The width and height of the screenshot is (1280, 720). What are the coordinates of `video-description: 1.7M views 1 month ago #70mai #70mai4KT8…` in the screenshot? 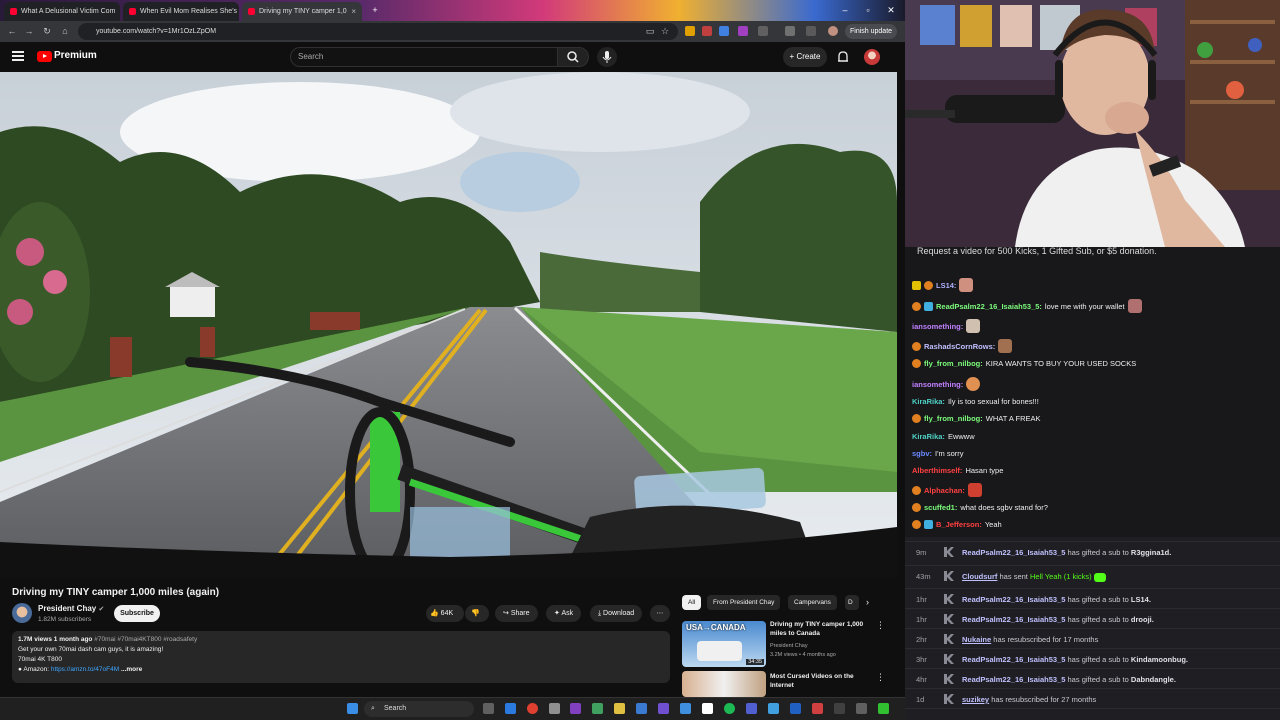 It's located at (341, 657).